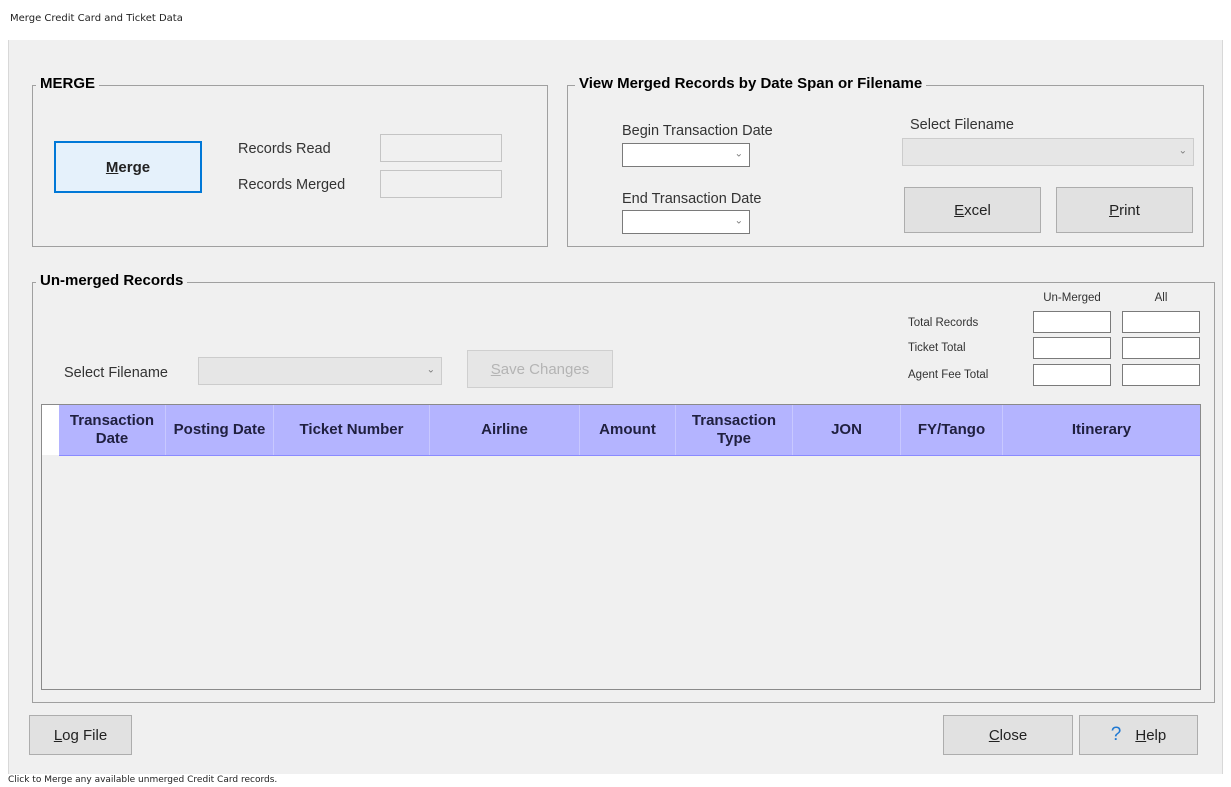 Image resolution: width=1231 pixels, height=787 pixels. Describe the element at coordinates (1161, 375) in the screenshot. I see `agent-fee-total-all-field` at that location.